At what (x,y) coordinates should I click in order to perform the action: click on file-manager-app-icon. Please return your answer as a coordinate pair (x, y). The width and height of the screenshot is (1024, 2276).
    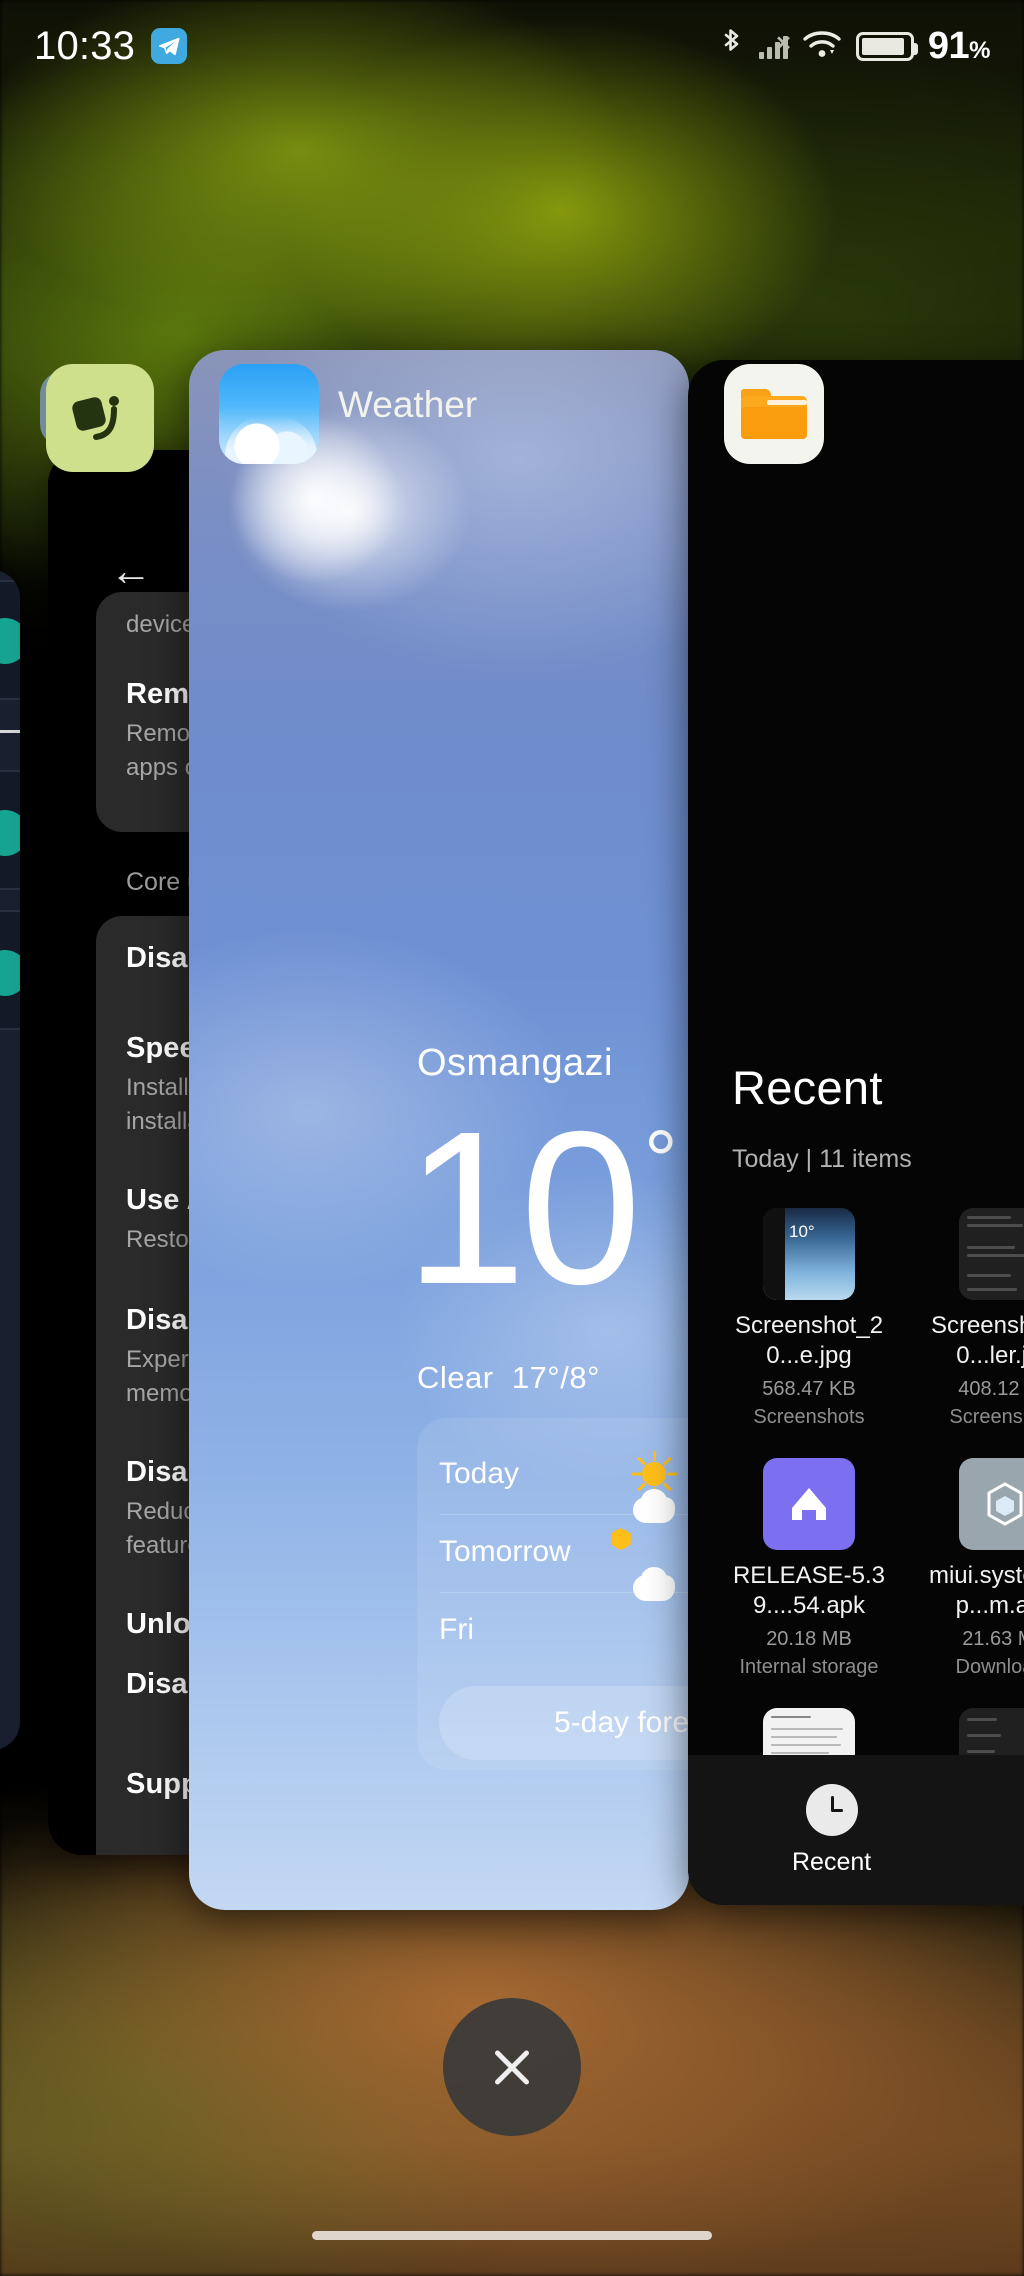
    Looking at the image, I should click on (774, 414).